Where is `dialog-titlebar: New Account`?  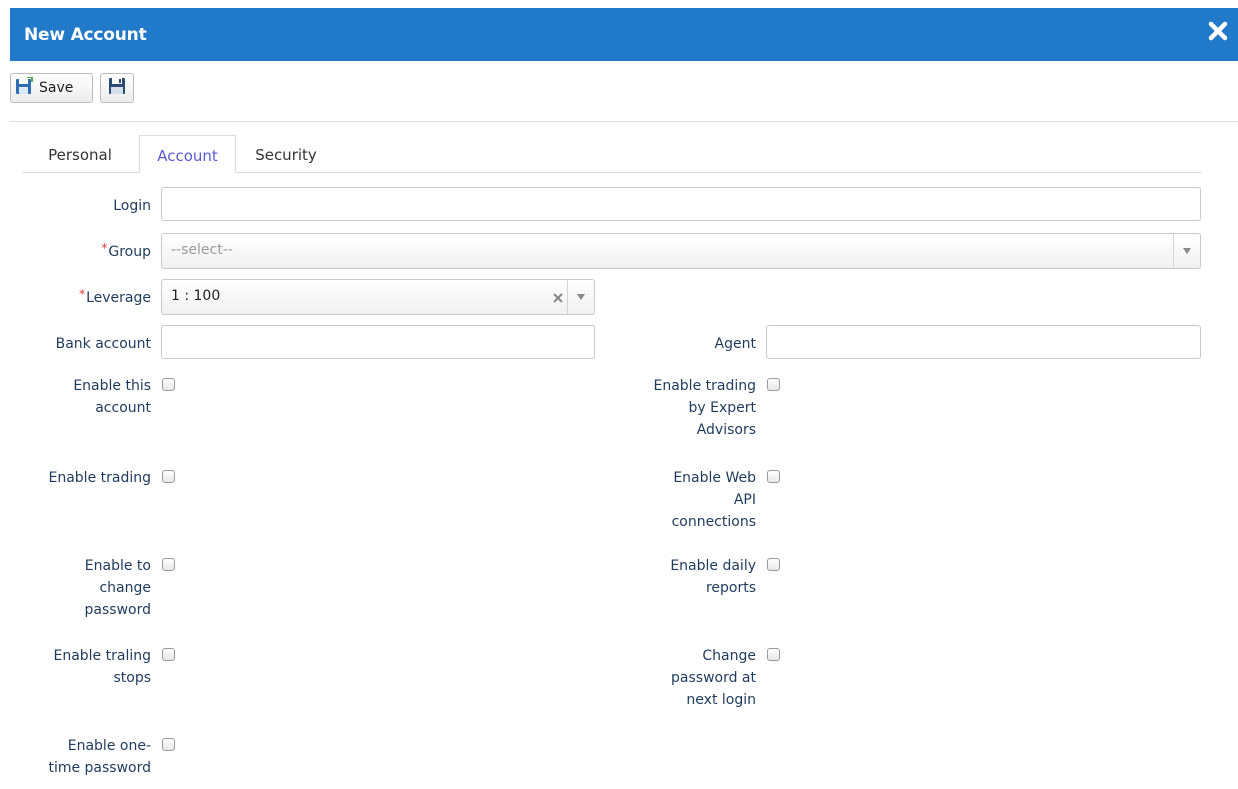 dialog-titlebar: New Account is located at coordinates (624, 34).